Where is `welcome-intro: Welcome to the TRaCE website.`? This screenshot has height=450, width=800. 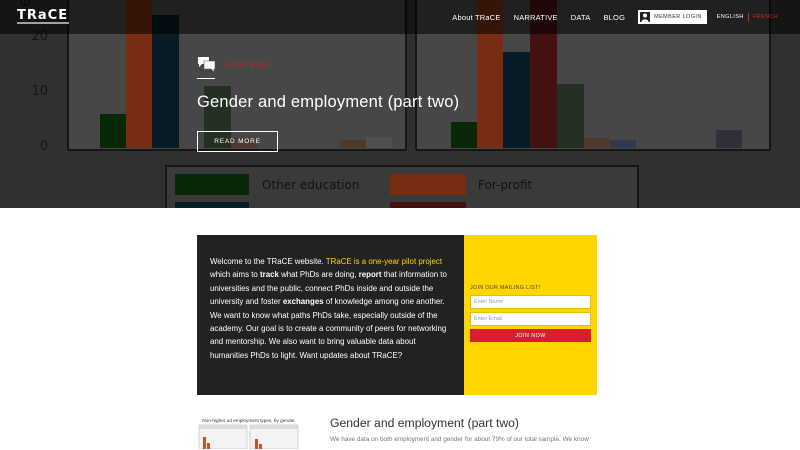
welcome-intro: Welcome to the TRaCE website. is located at coordinates (268, 261).